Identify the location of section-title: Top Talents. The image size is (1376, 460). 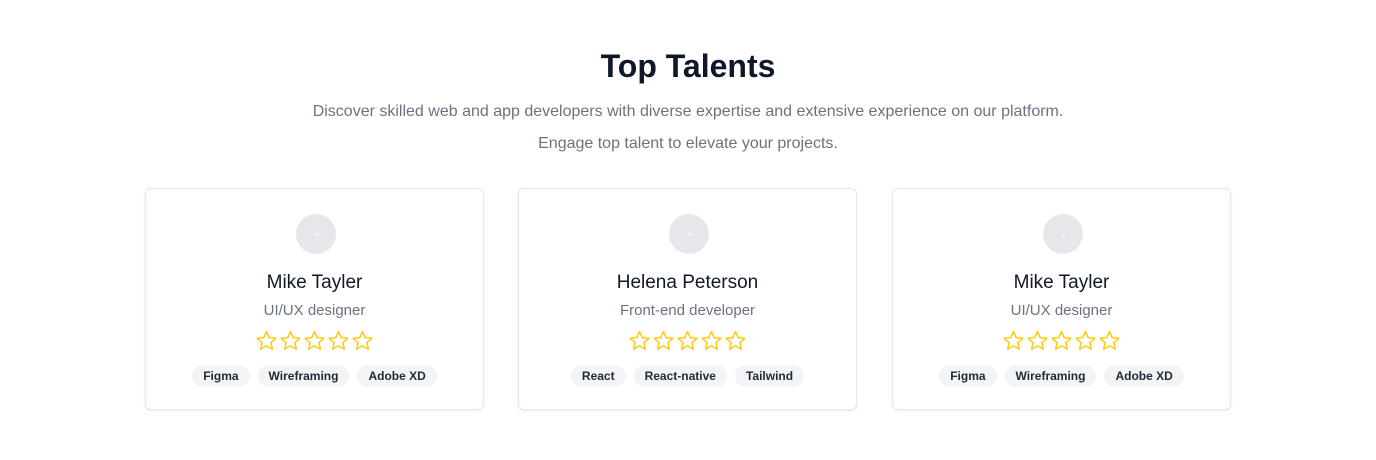
(688, 66).